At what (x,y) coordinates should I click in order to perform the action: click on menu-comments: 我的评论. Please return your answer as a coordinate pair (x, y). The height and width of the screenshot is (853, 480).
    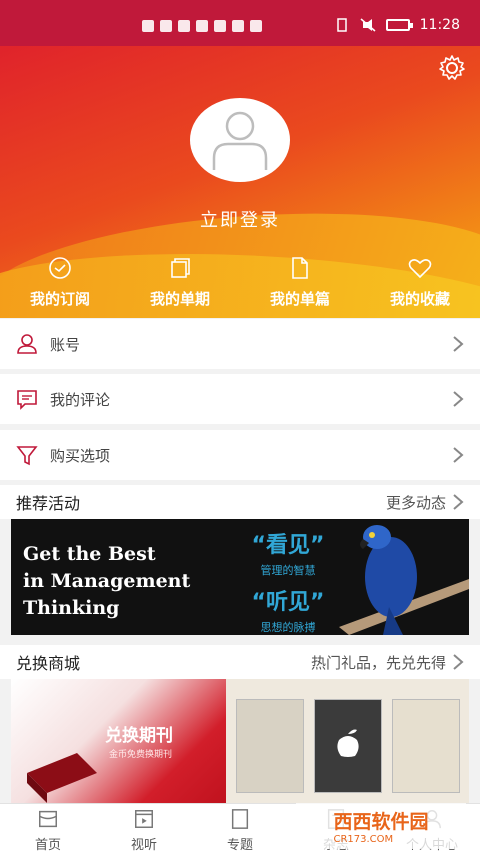
    Looking at the image, I should click on (240, 399).